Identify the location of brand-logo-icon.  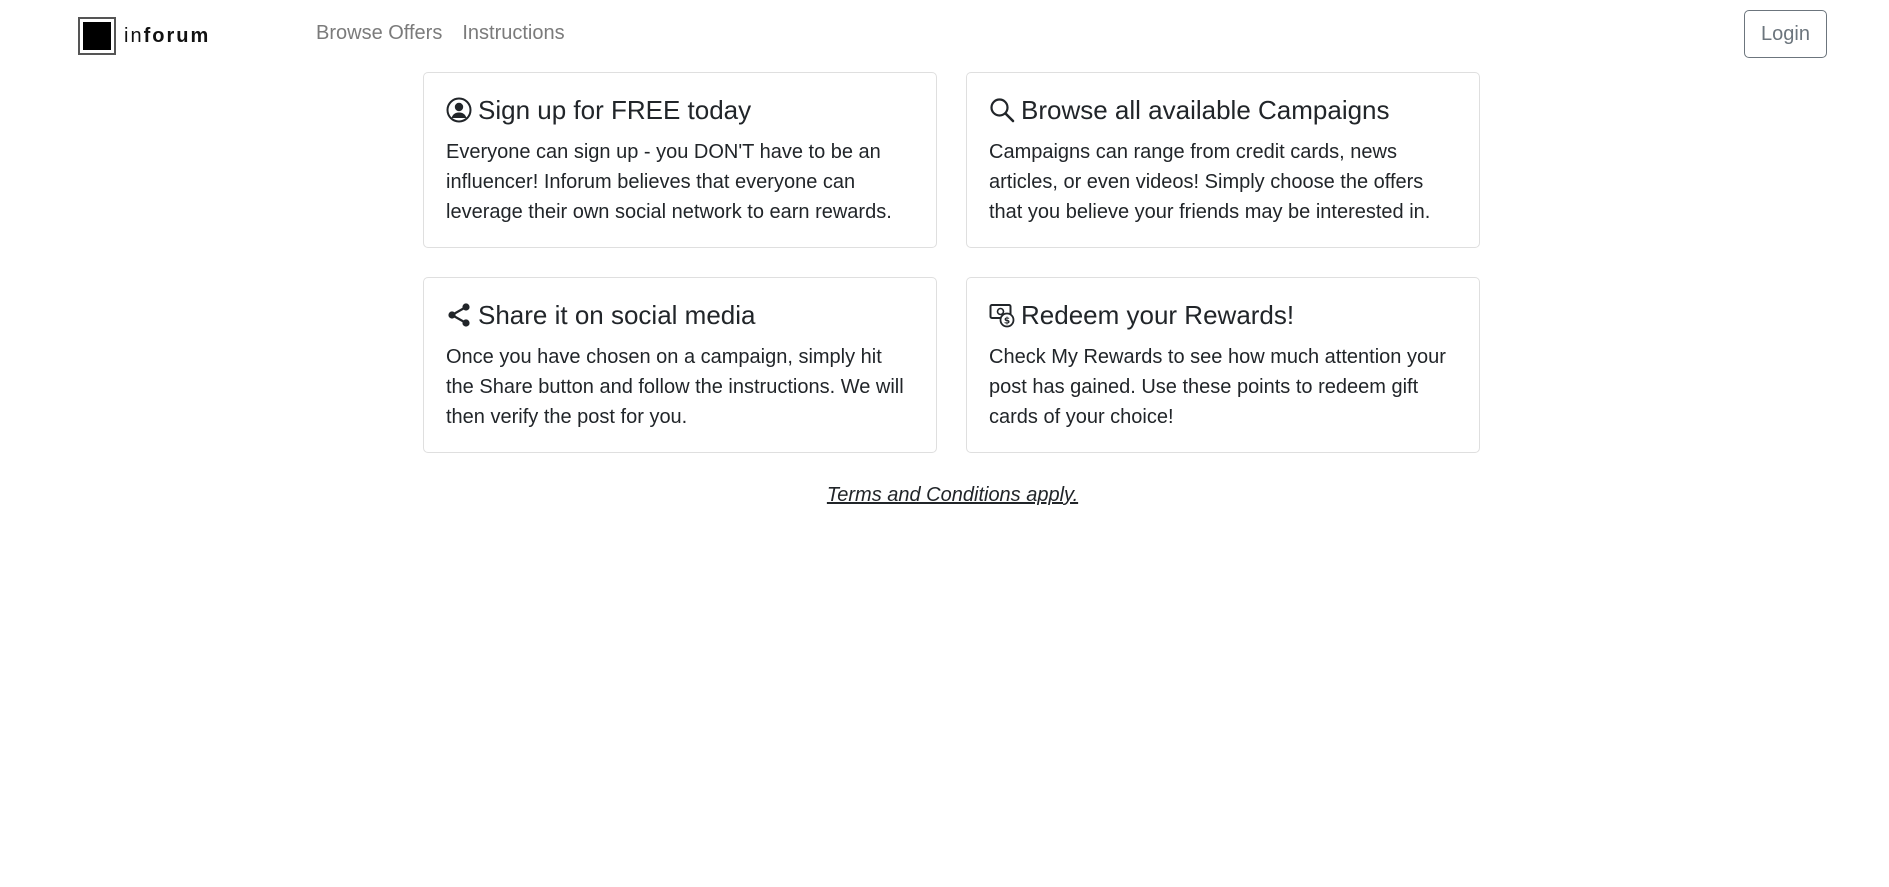
(97, 36).